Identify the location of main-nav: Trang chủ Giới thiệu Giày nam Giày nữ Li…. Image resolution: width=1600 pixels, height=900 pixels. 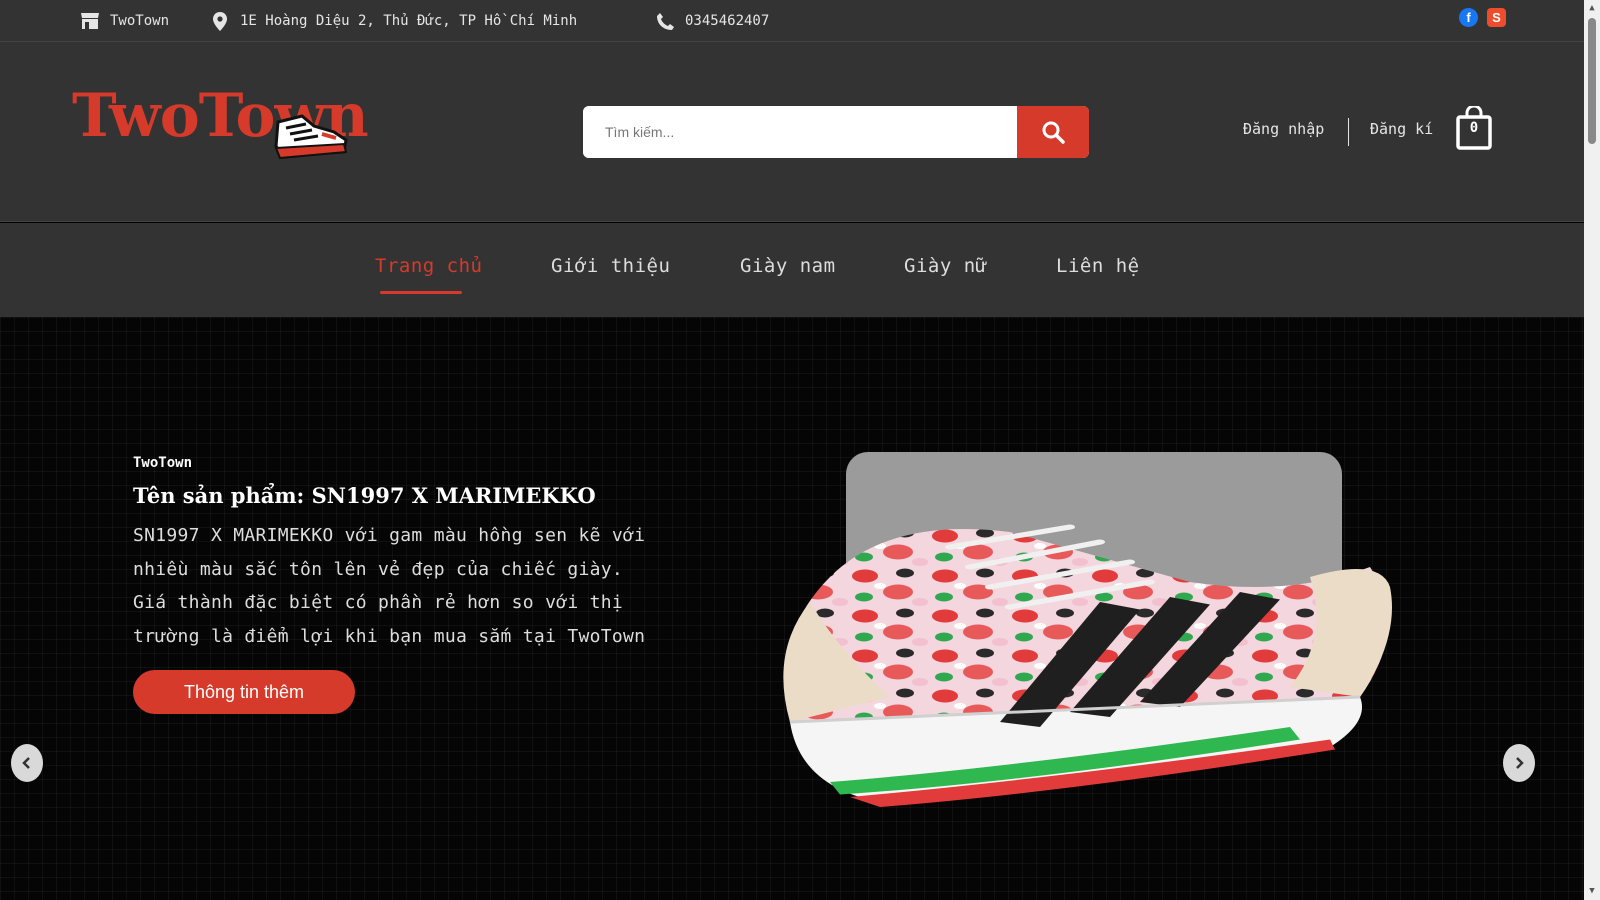
(792, 270).